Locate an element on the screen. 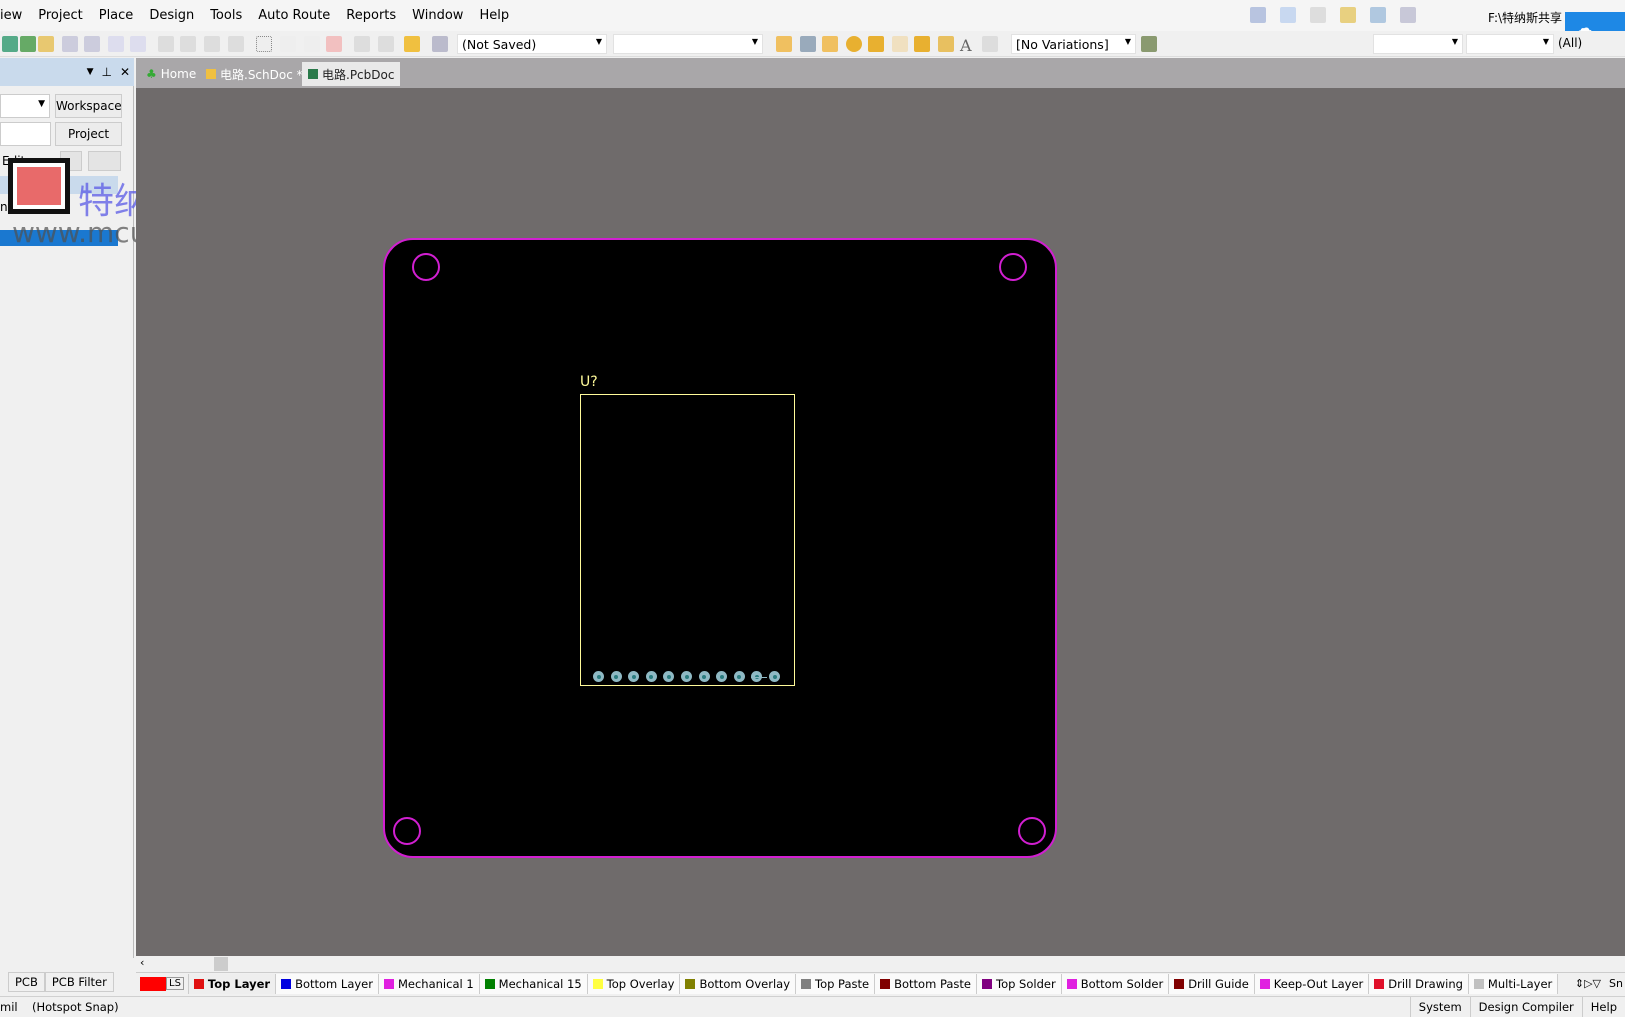 This screenshot has width=1625, height=1017. clear-filter-icon is located at coordinates (334, 44).